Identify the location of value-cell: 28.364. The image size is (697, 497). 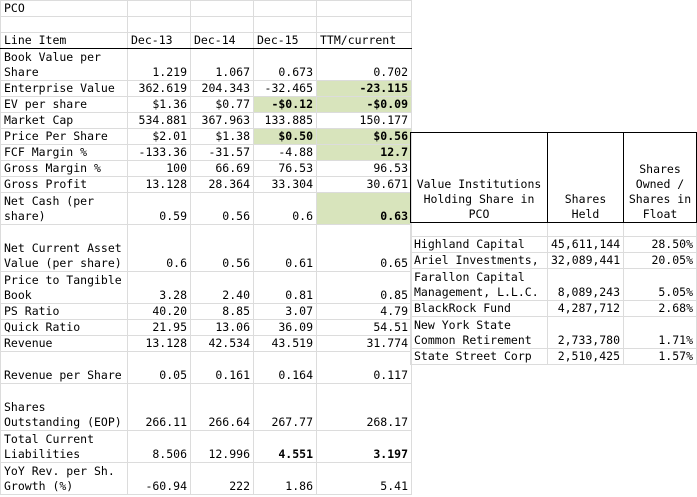
(222, 184).